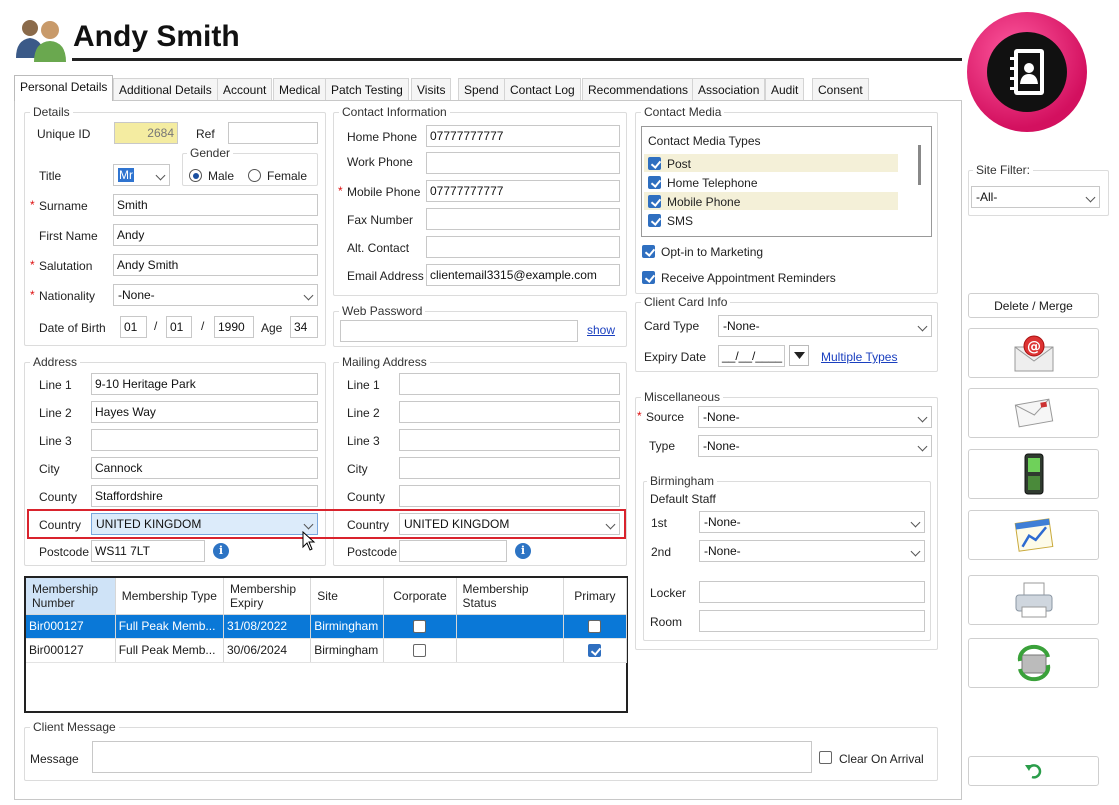 The image size is (1119, 805). What do you see at coordinates (542, 89) in the screenshot?
I see `tab-contact-log: Contact Log` at bounding box center [542, 89].